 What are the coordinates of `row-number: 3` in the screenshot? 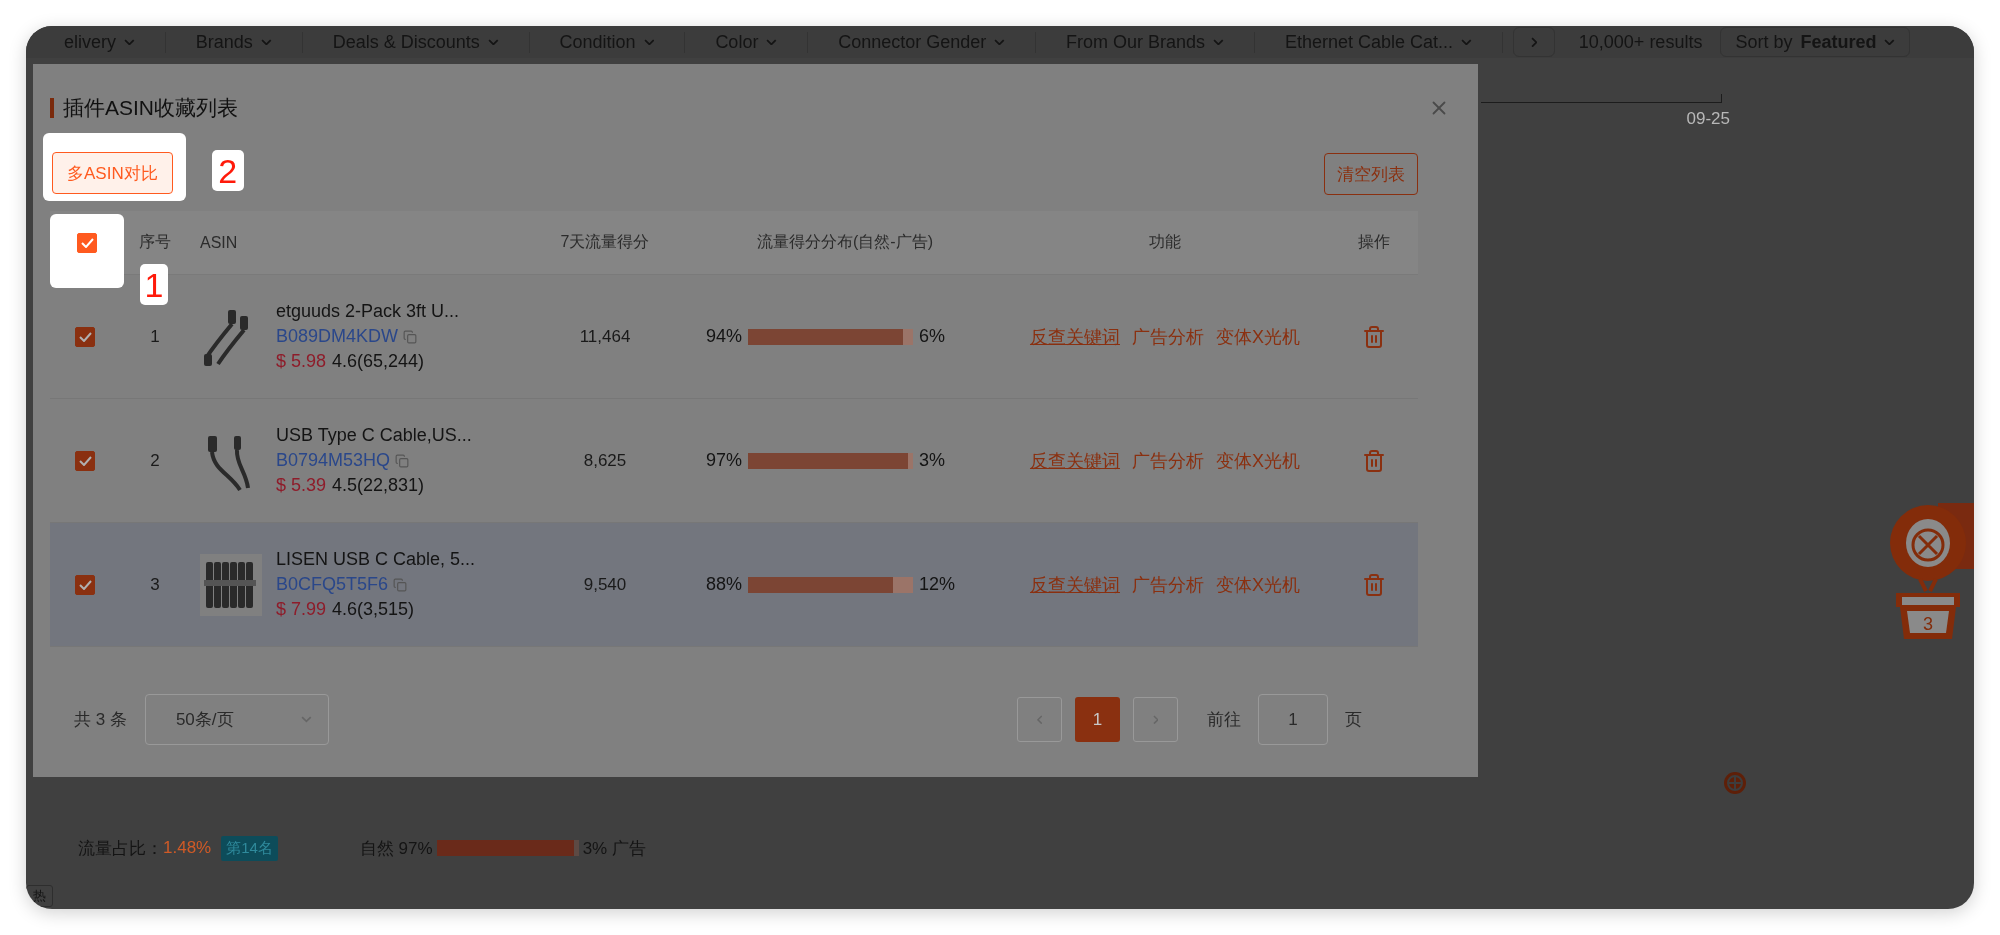 It's located at (155, 584).